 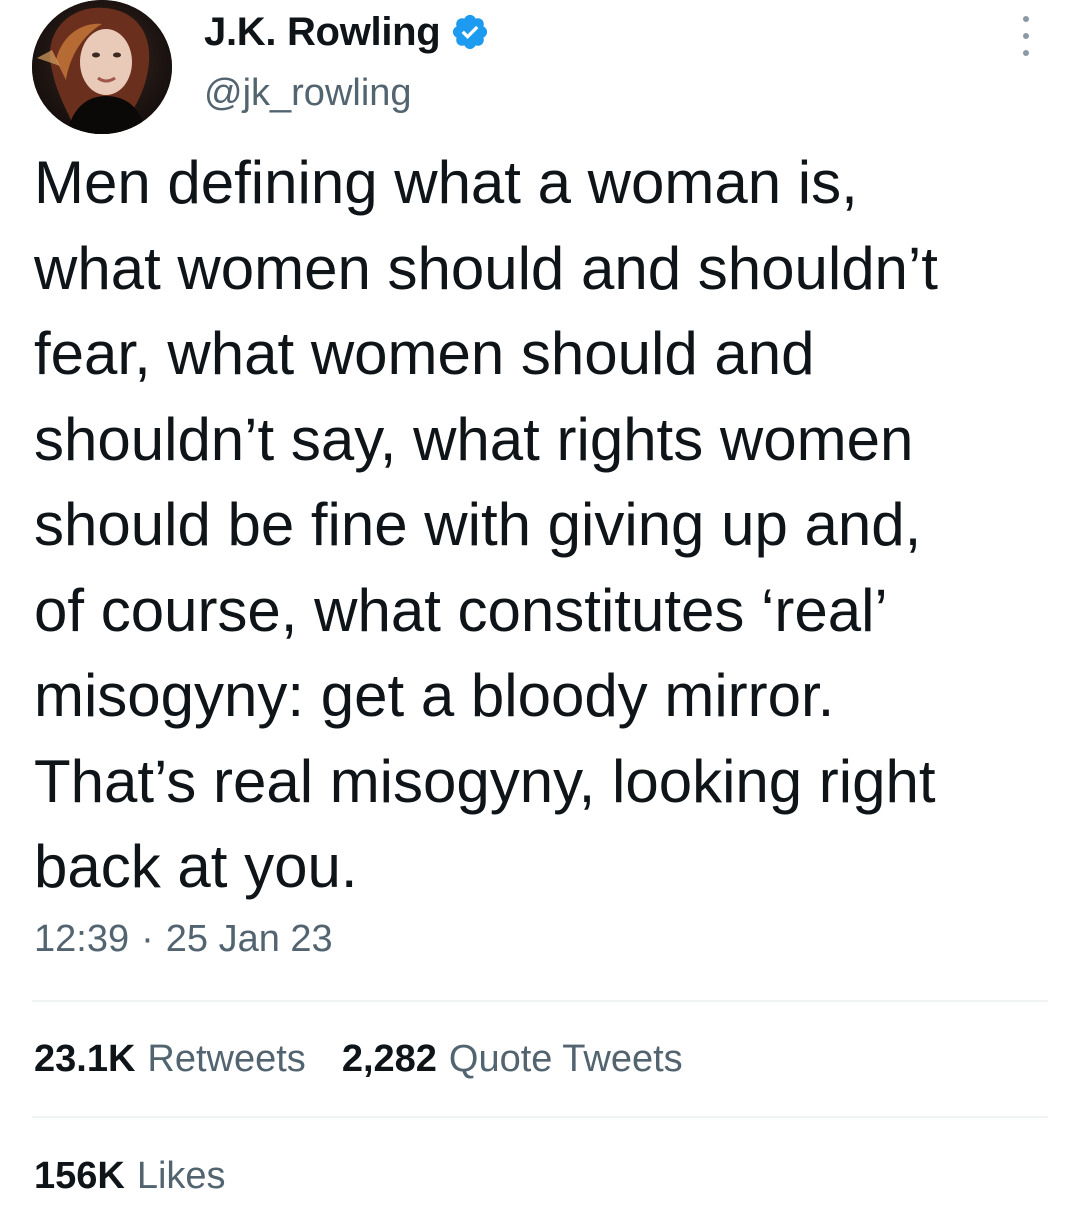 I want to click on tweet-text-line: fear, what women should and, so click(x=424, y=353).